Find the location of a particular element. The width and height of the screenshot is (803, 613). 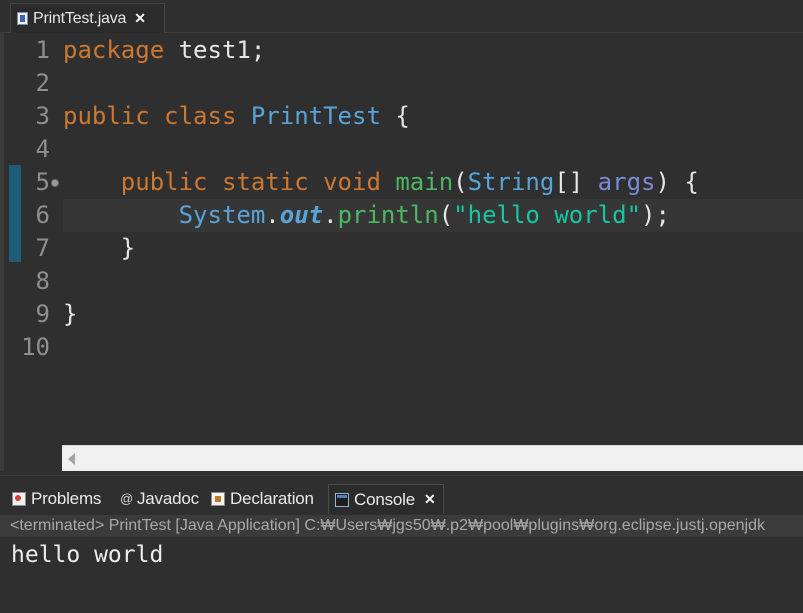

tab-javadoc: @ Javadoc is located at coordinates (159, 499).